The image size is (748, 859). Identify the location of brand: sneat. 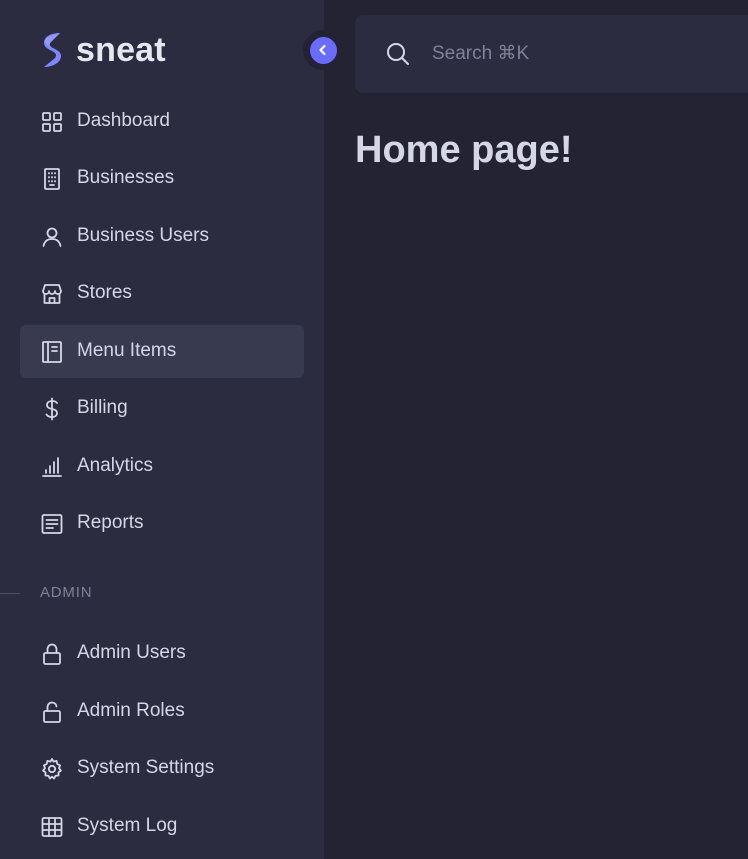
(102, 50).